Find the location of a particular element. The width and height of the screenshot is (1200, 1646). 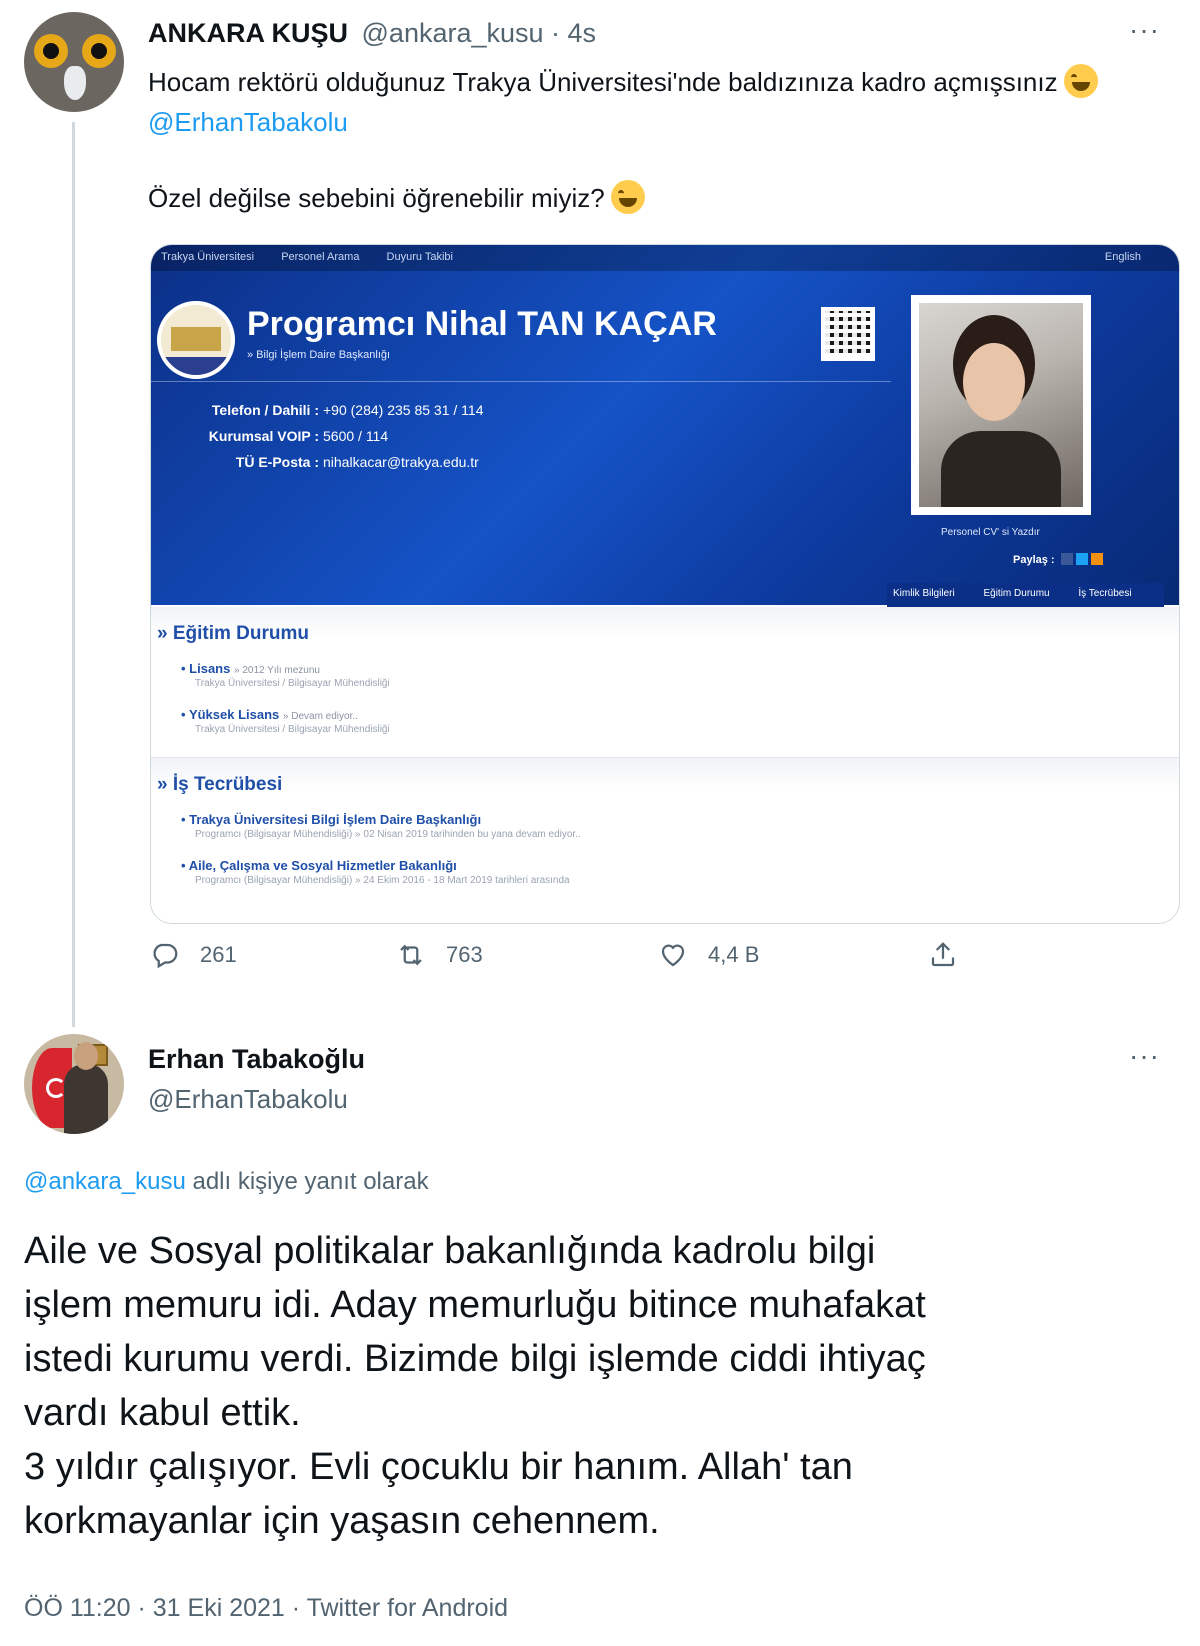

retweet-icon is located at coordinates (411, 955).